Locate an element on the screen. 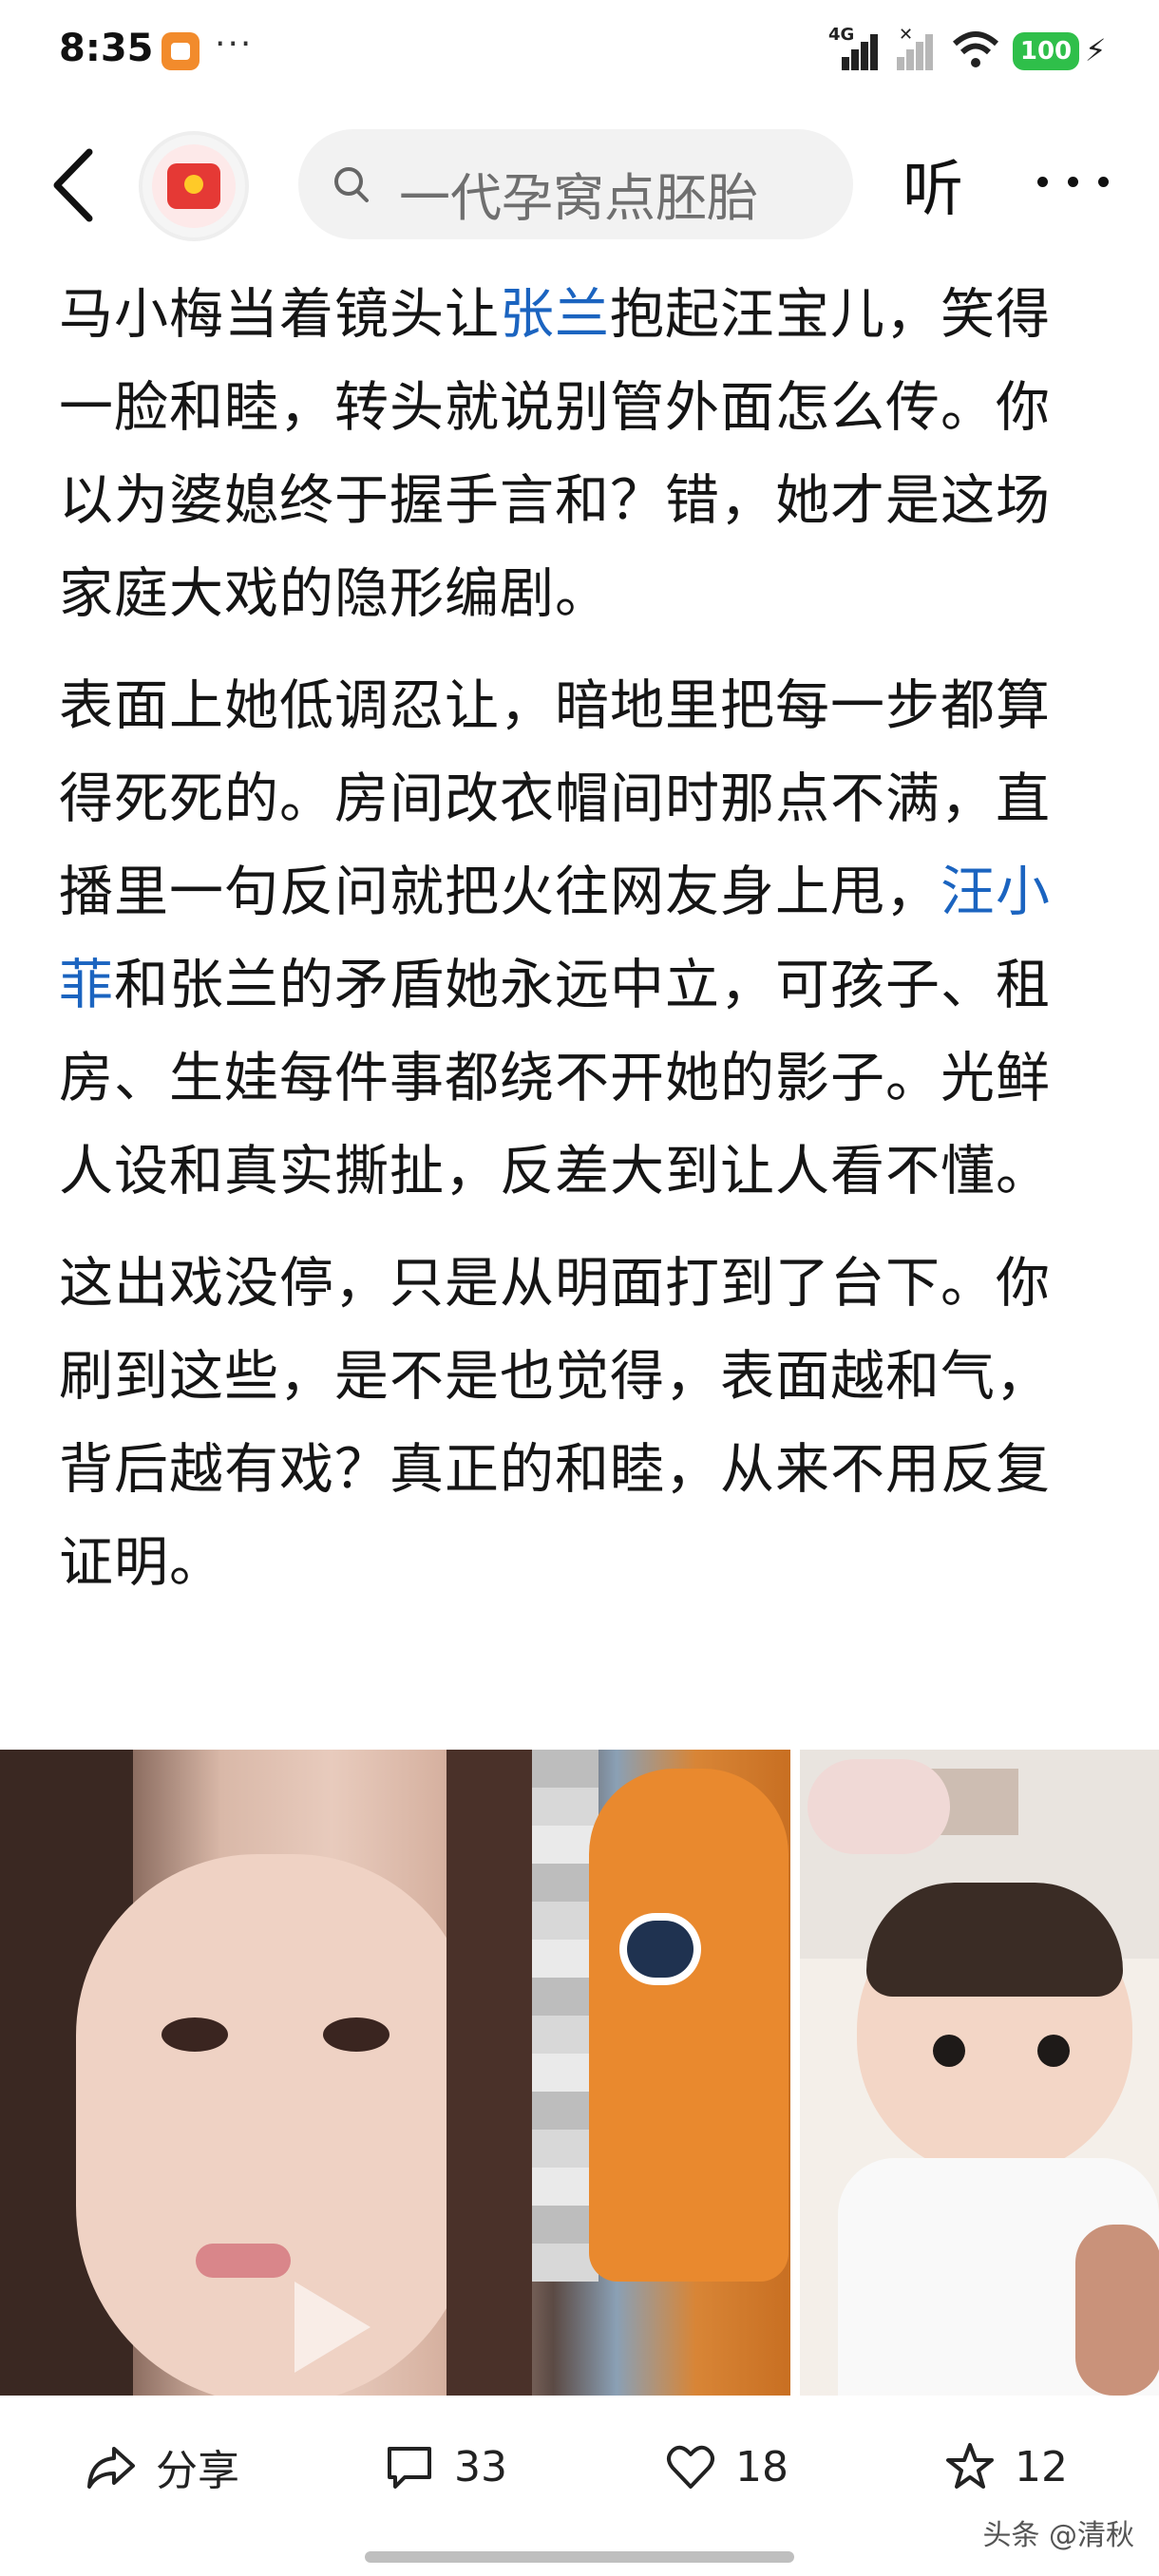  more-icon is located at coordinates (1074, 182).